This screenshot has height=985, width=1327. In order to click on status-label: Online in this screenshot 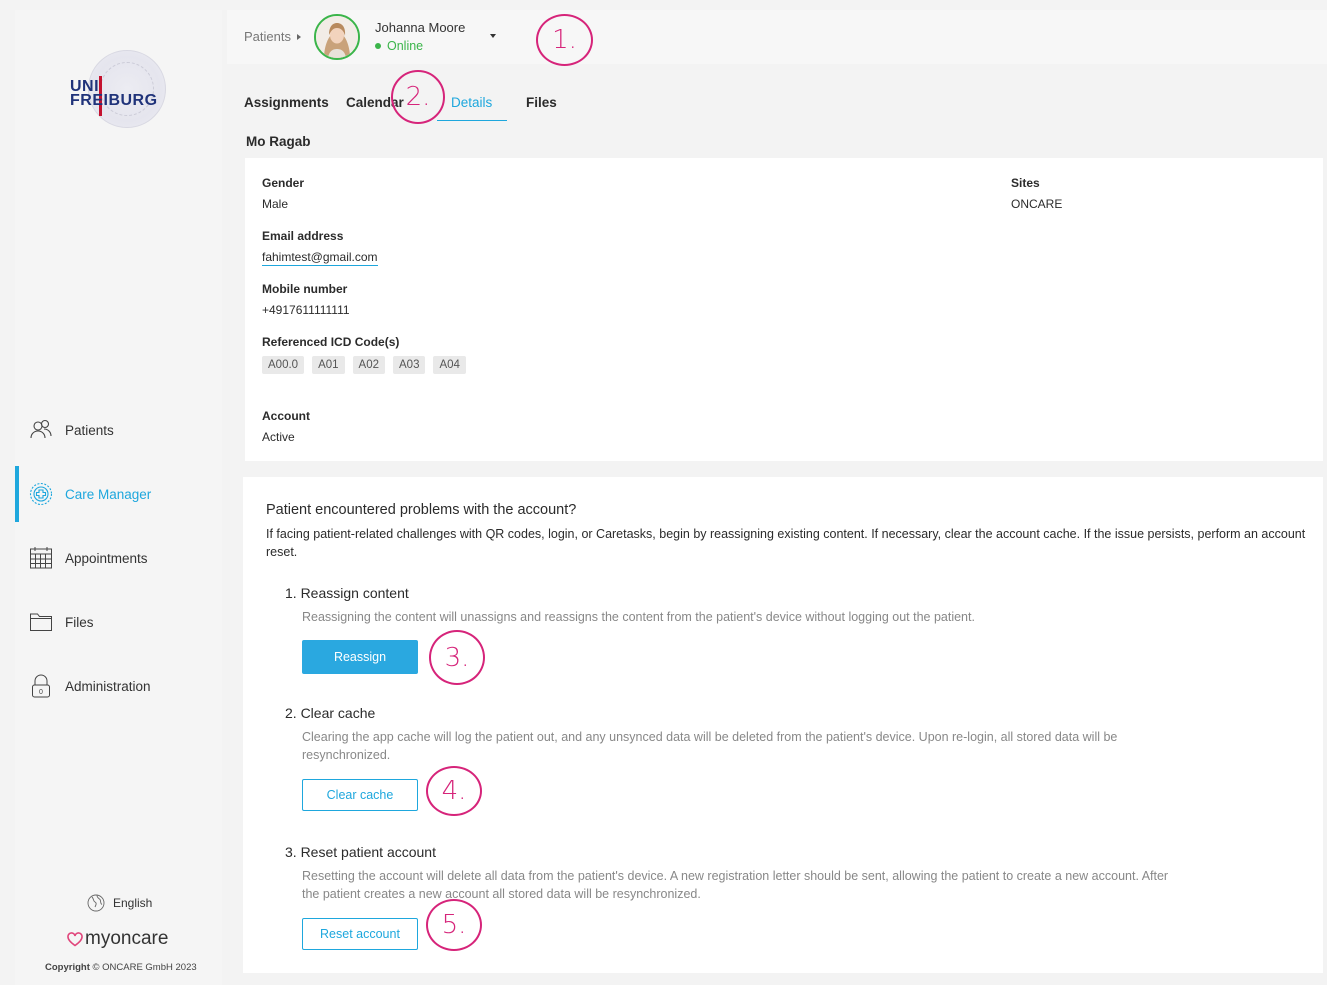, I will do `click(405, 46)`.